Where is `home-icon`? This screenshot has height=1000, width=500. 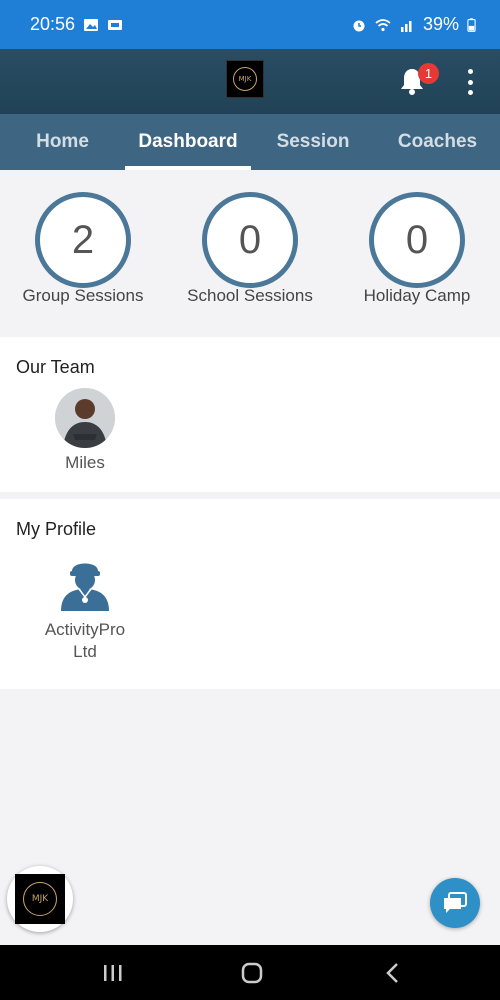 home-icon is located at coordinates (252, 973).